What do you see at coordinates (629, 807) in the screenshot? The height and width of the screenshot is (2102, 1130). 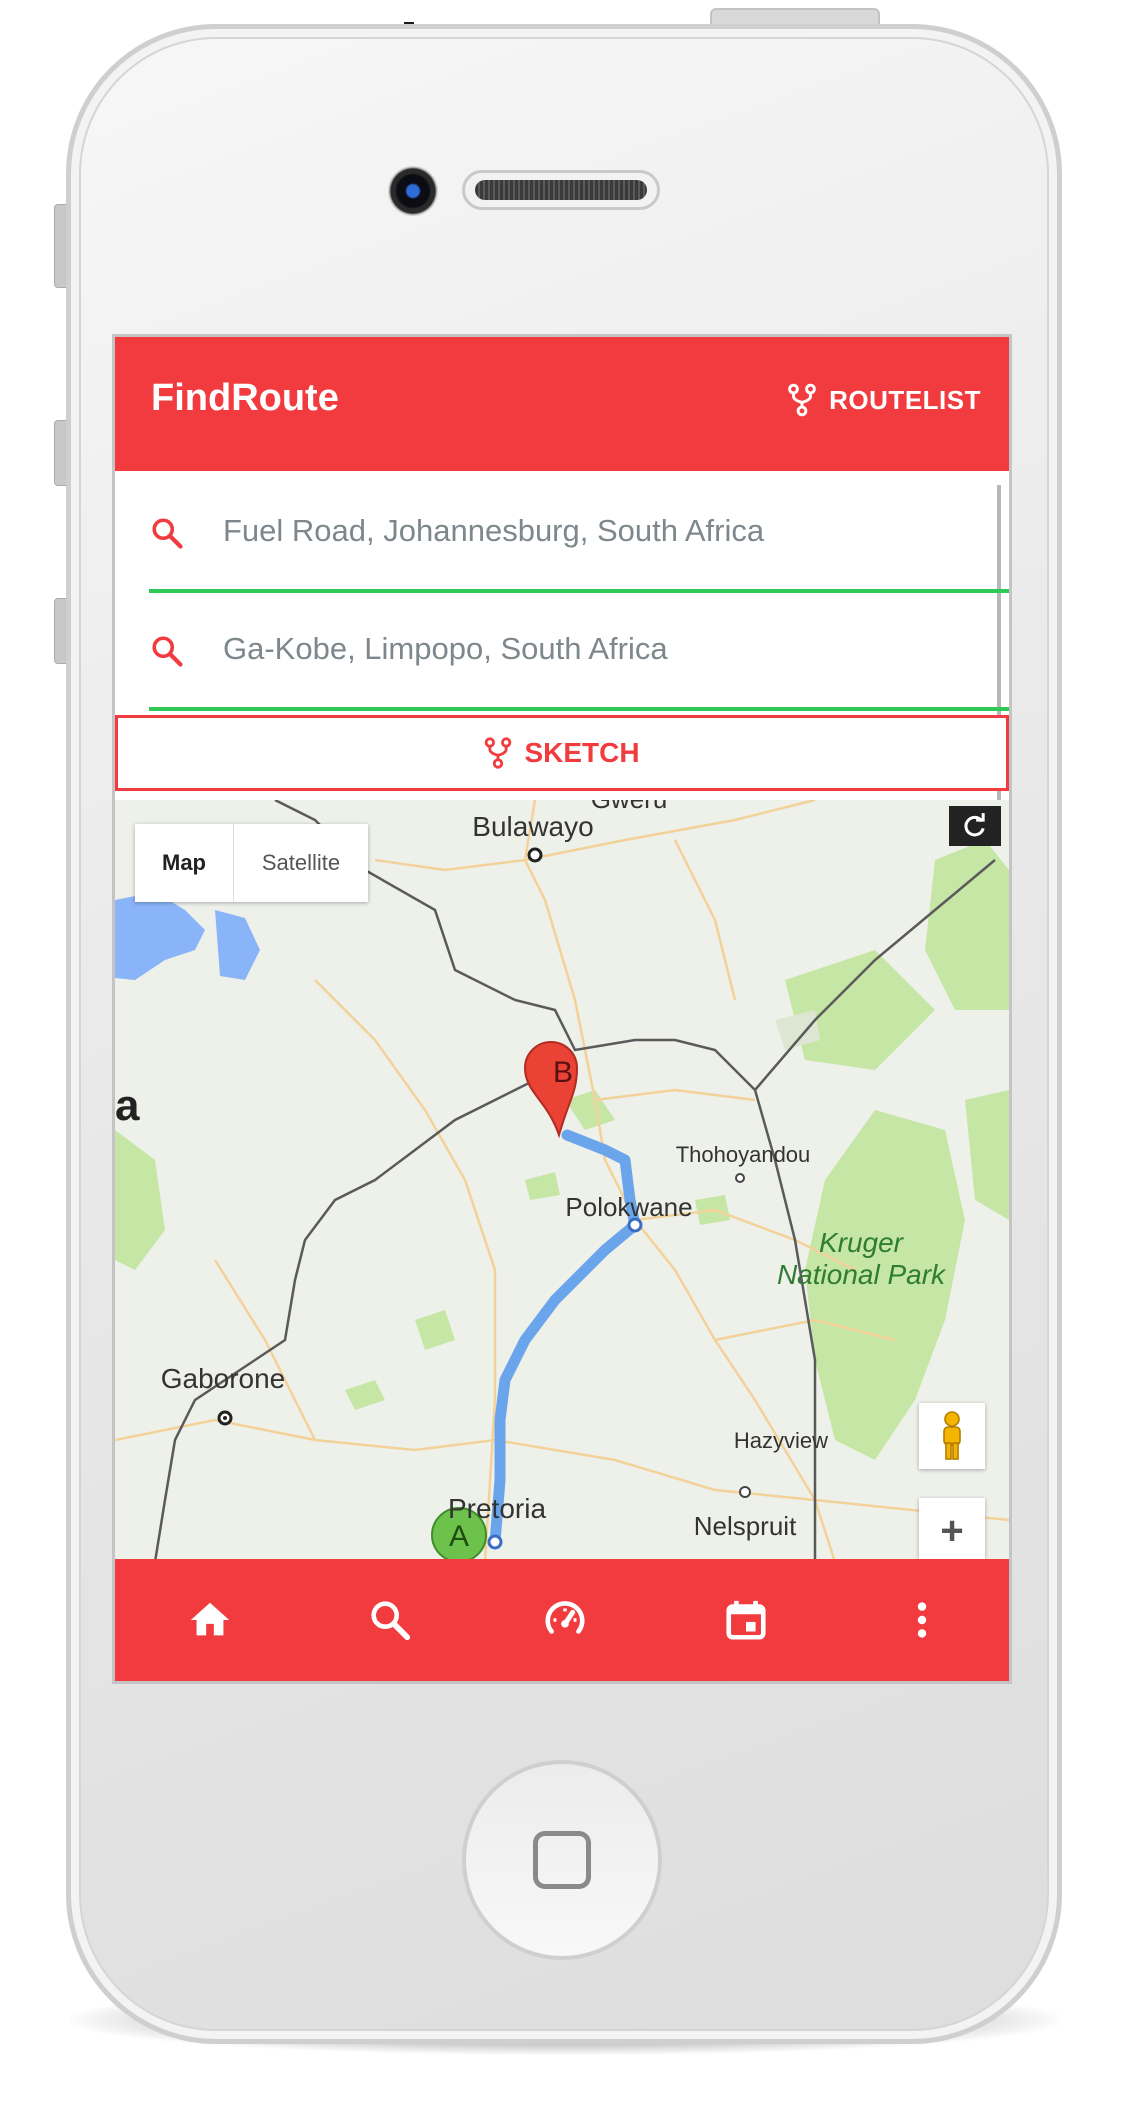 I see `label-gweru: Gweru` at bounding box center [629, 807].